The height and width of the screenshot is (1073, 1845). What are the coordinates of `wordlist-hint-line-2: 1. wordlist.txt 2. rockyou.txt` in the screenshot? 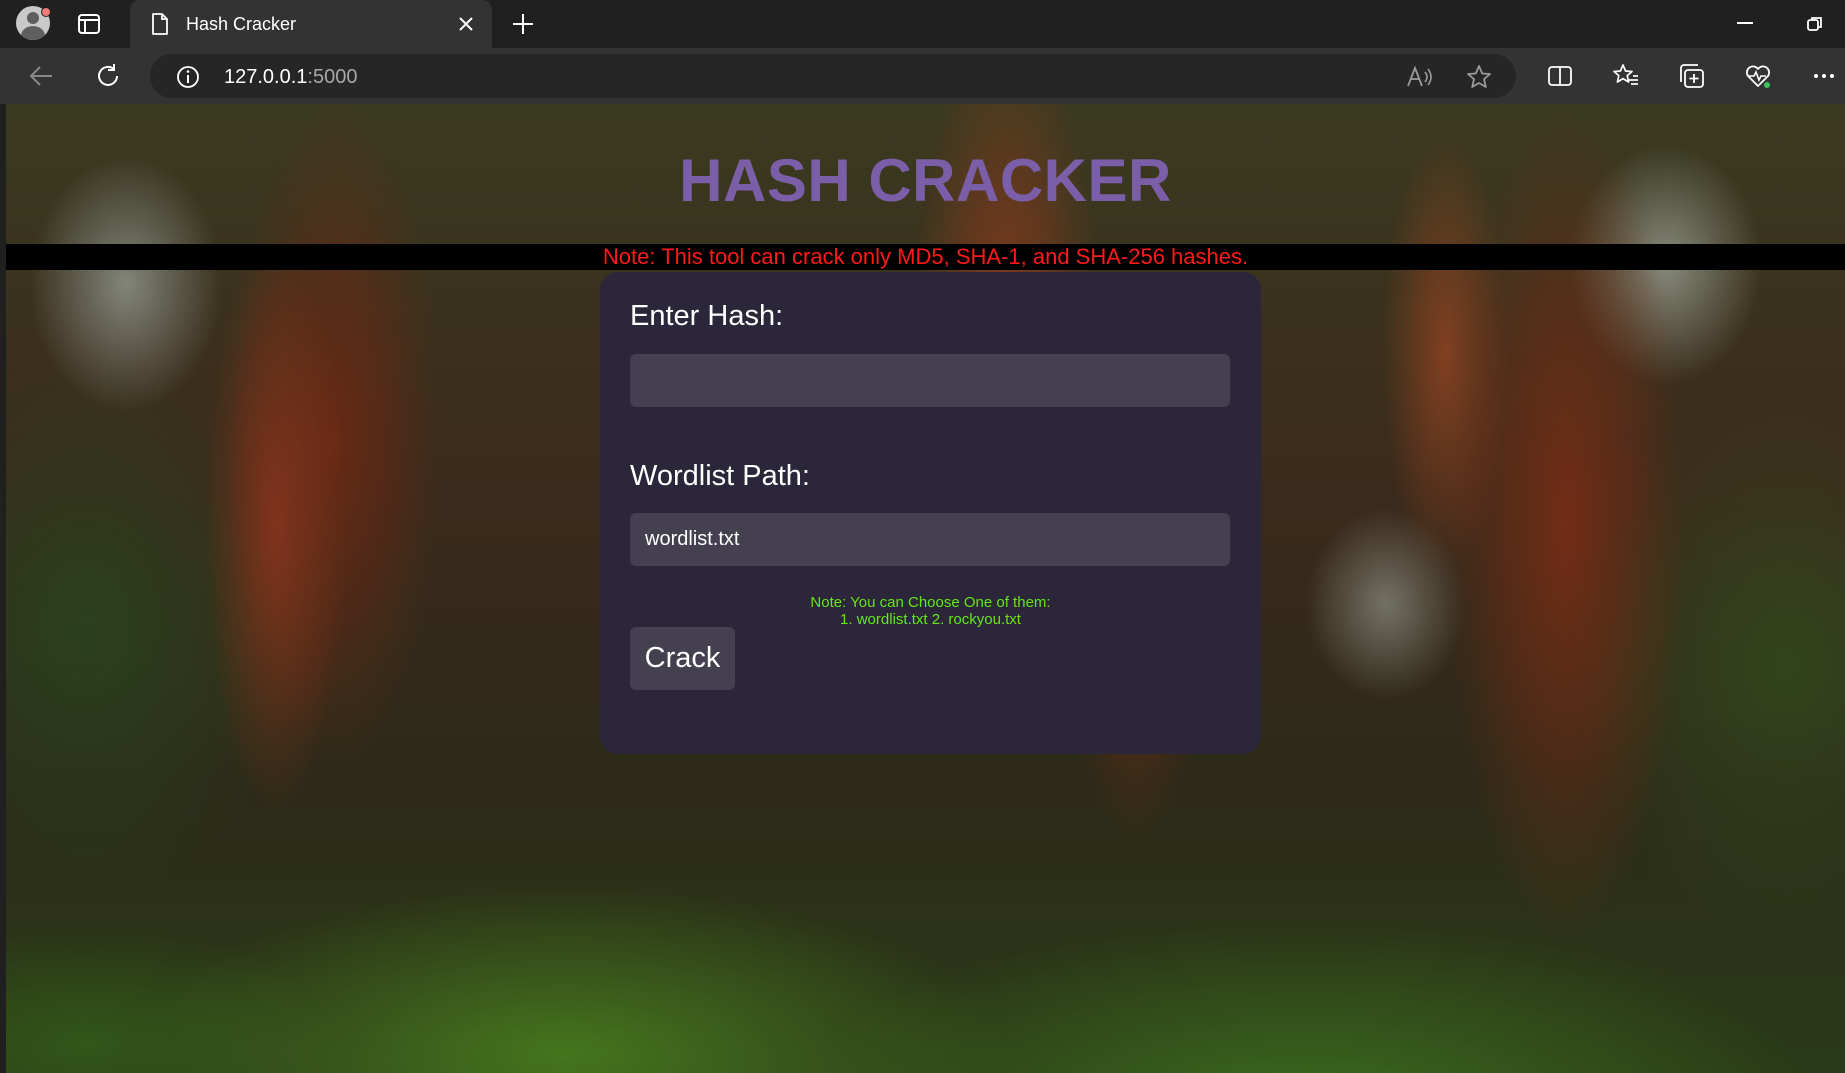 It's located at (930, 619).